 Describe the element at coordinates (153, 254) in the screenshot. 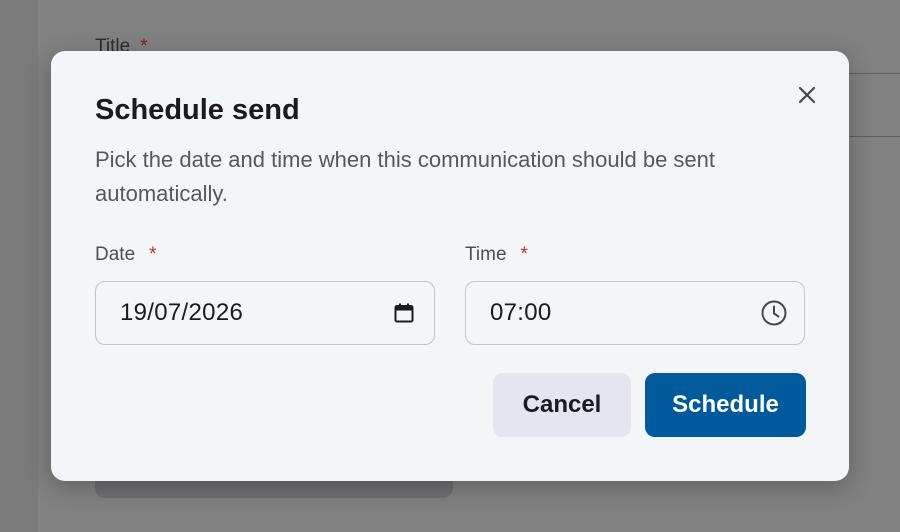

I see `date-required-mark: *` at that location.